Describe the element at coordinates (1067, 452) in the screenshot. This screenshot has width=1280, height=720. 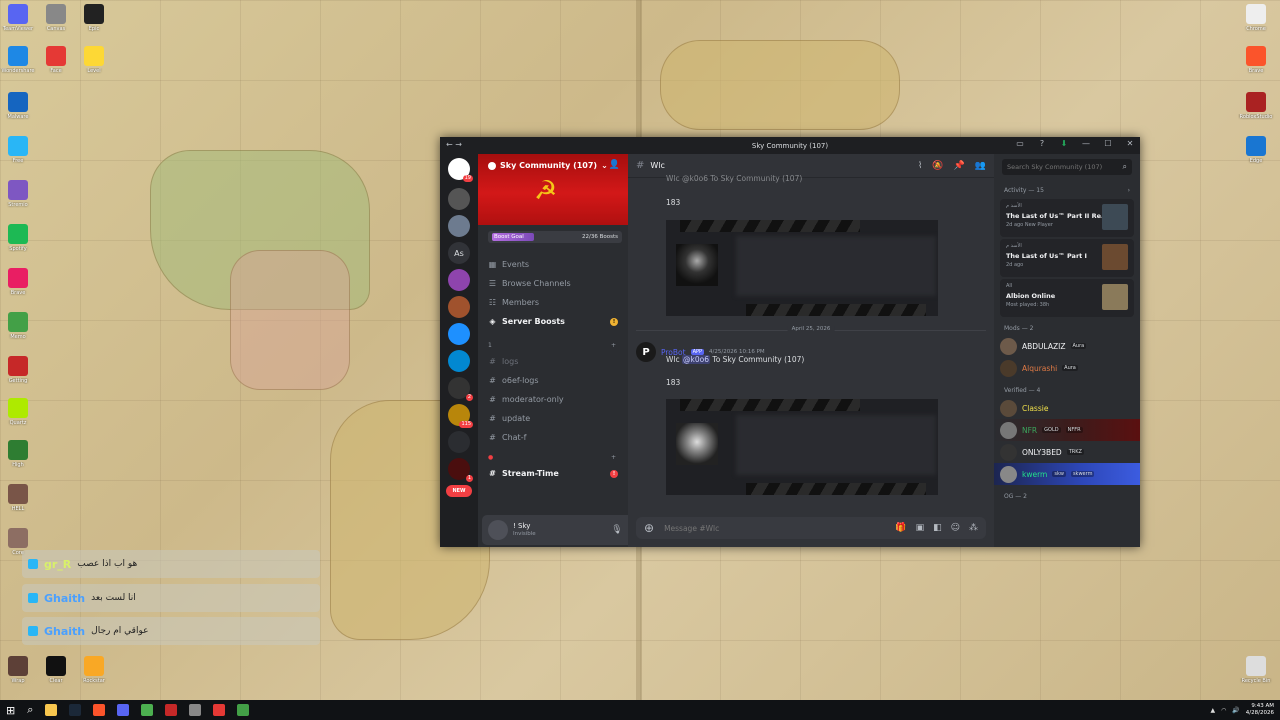
I see `member-row: ONLY3BED TRKZ` at that location.